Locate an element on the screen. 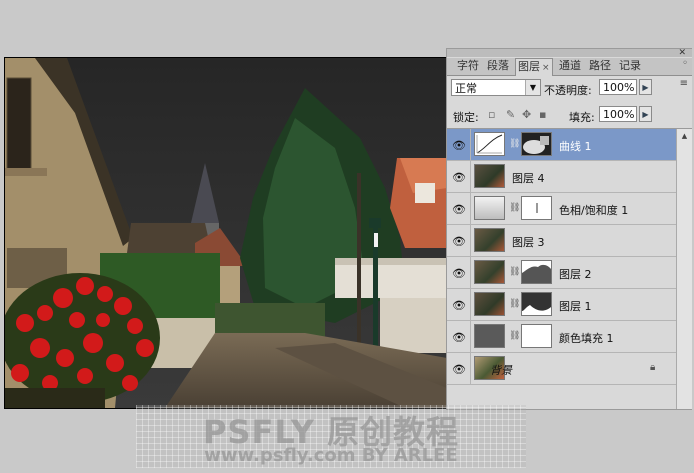 The height and width of the screenshot is (473, 694). layer-name: 图层 4 is located at coordinates (528, 178).